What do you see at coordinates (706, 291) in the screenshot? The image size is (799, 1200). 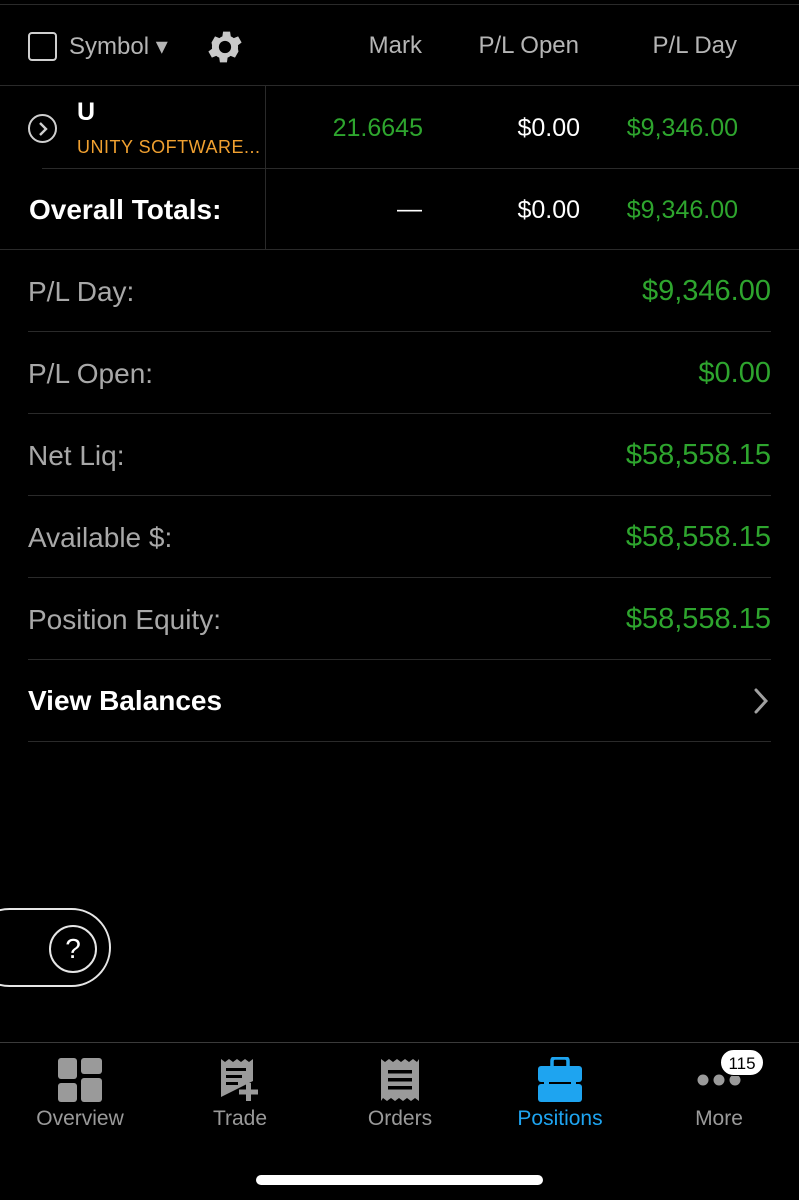 I see `summary-value: $9,346.00` at bounding box center [706, 291].